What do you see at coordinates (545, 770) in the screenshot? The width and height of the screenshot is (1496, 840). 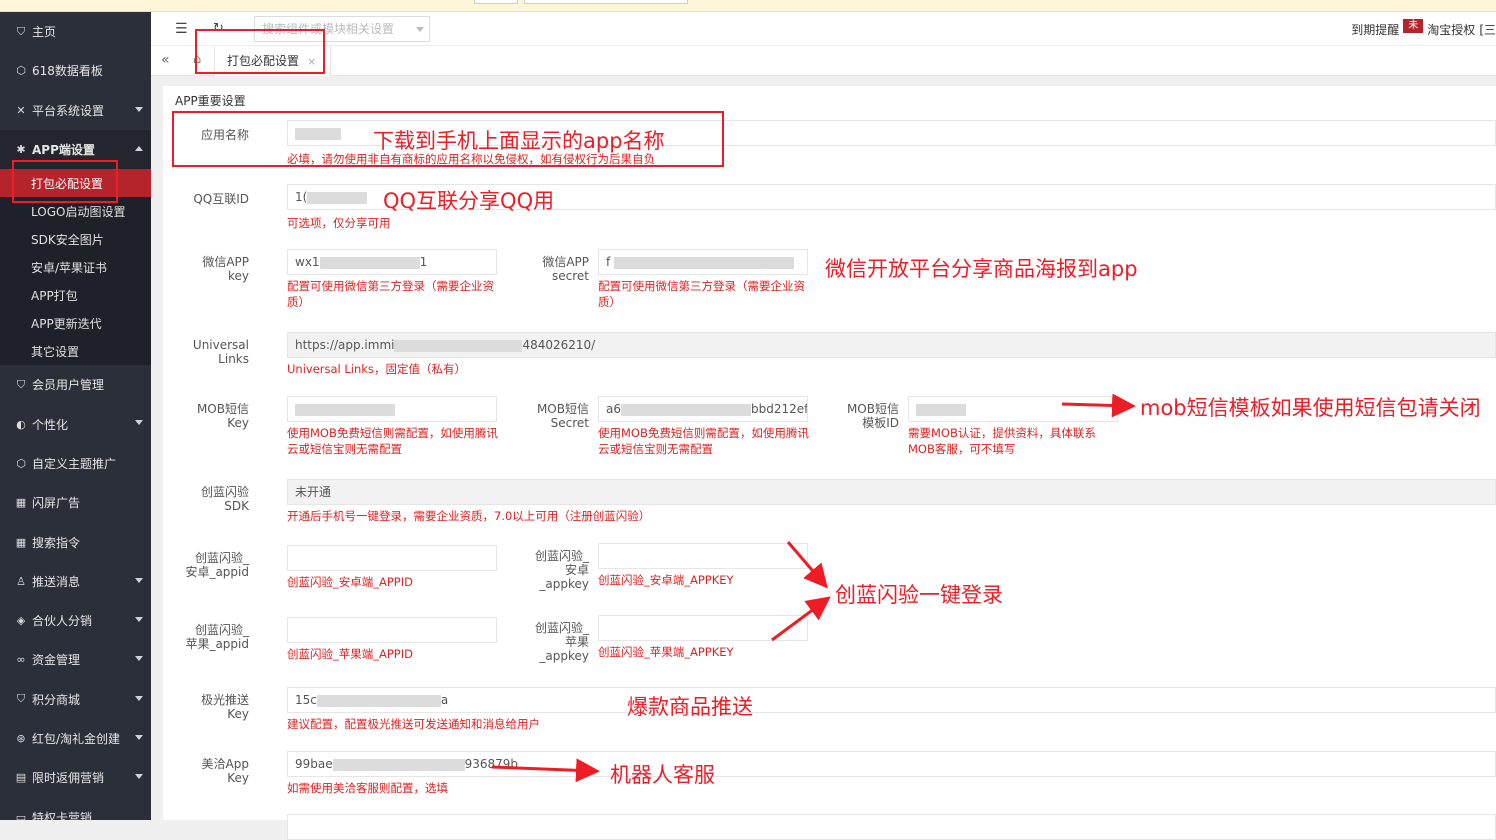 I see `arrow-meiqia` at bounding box center [545, 770].